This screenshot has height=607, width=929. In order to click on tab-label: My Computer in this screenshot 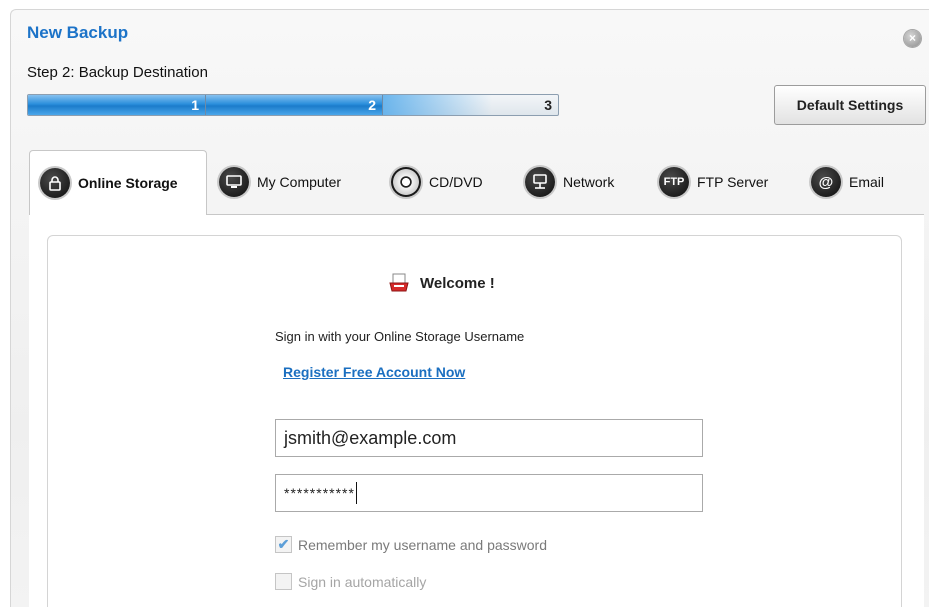, I will do `click(299, 182)`.